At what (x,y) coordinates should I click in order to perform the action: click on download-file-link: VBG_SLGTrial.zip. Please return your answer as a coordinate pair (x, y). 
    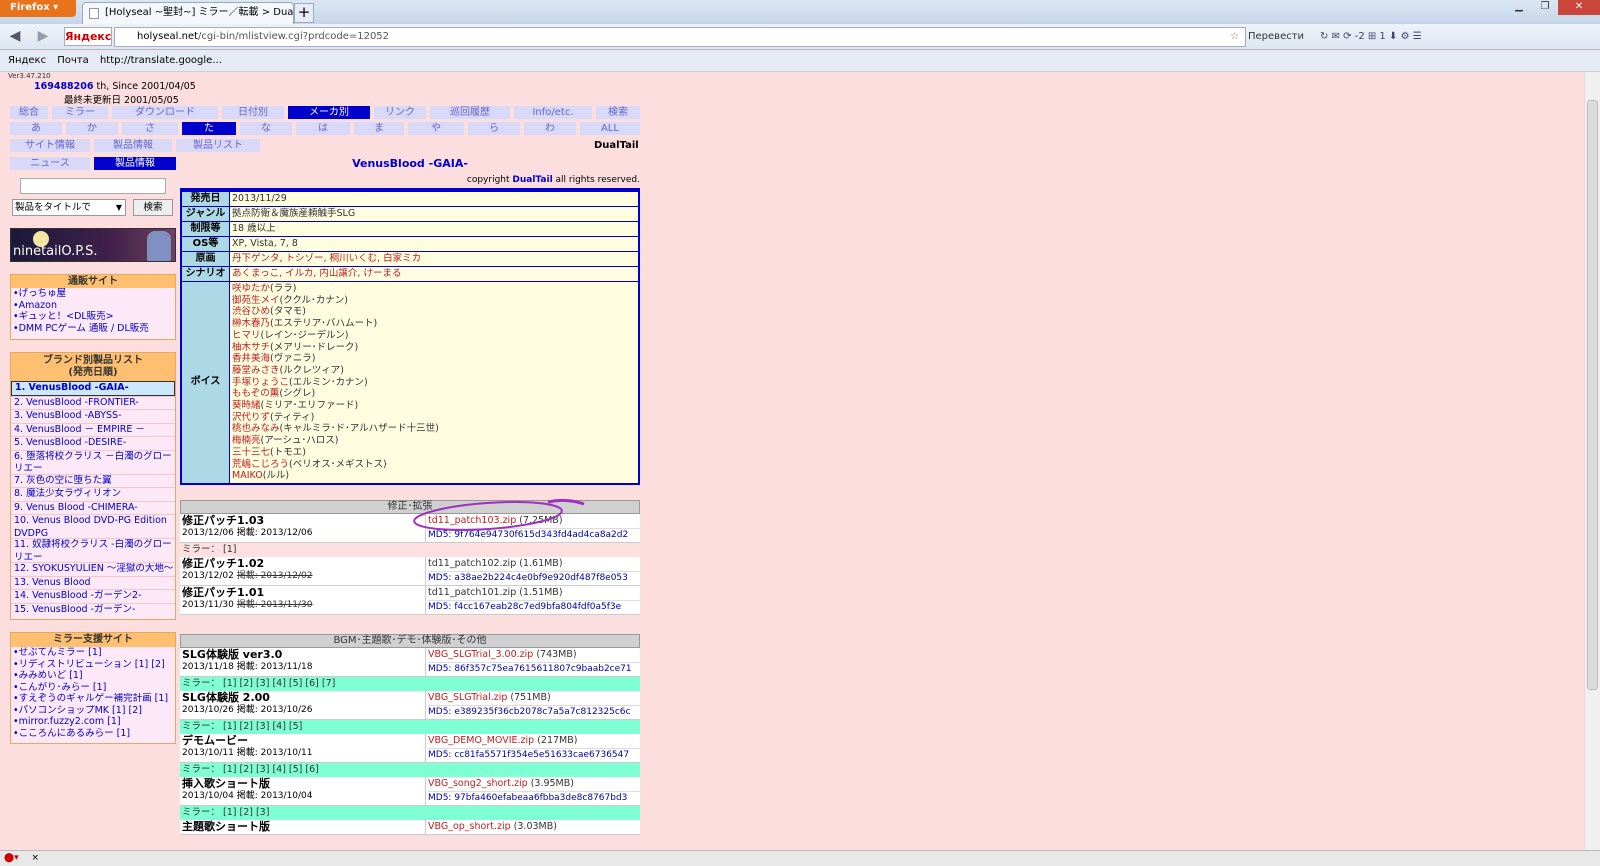
    Looking at the image, I should click on (467, 697).